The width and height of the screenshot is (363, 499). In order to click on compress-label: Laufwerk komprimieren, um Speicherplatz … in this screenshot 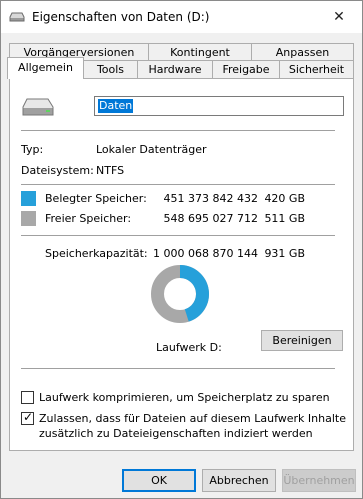, I will do `click(184, 397)`.